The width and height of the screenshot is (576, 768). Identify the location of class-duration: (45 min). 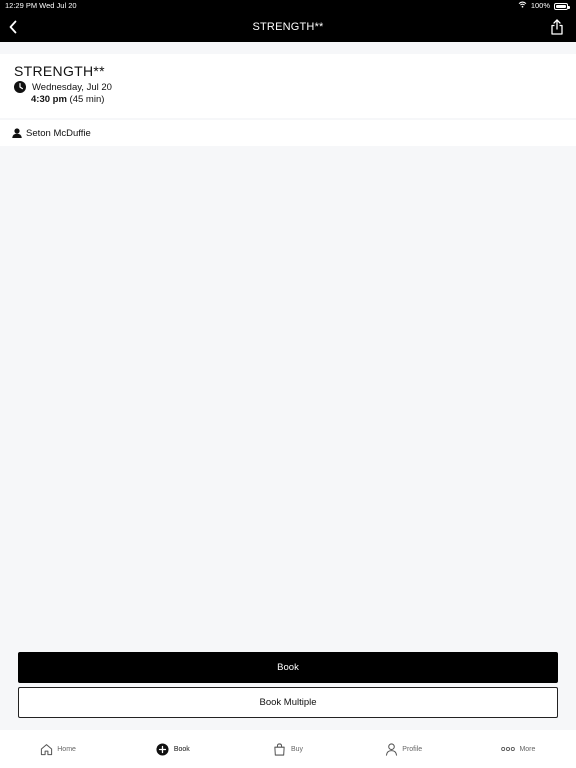
(87, 99).